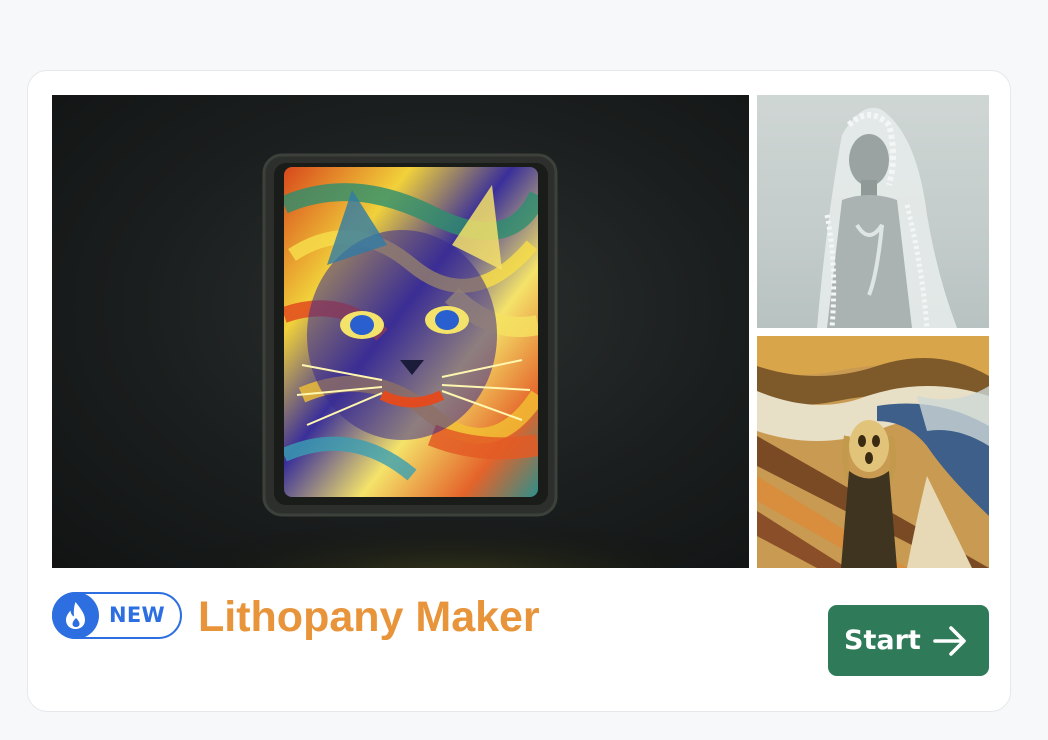  What do you see at coordinates (369, 617) in the screenshot?
I see `card-title: Lithopany Maker` at bounding box center [369, 617].